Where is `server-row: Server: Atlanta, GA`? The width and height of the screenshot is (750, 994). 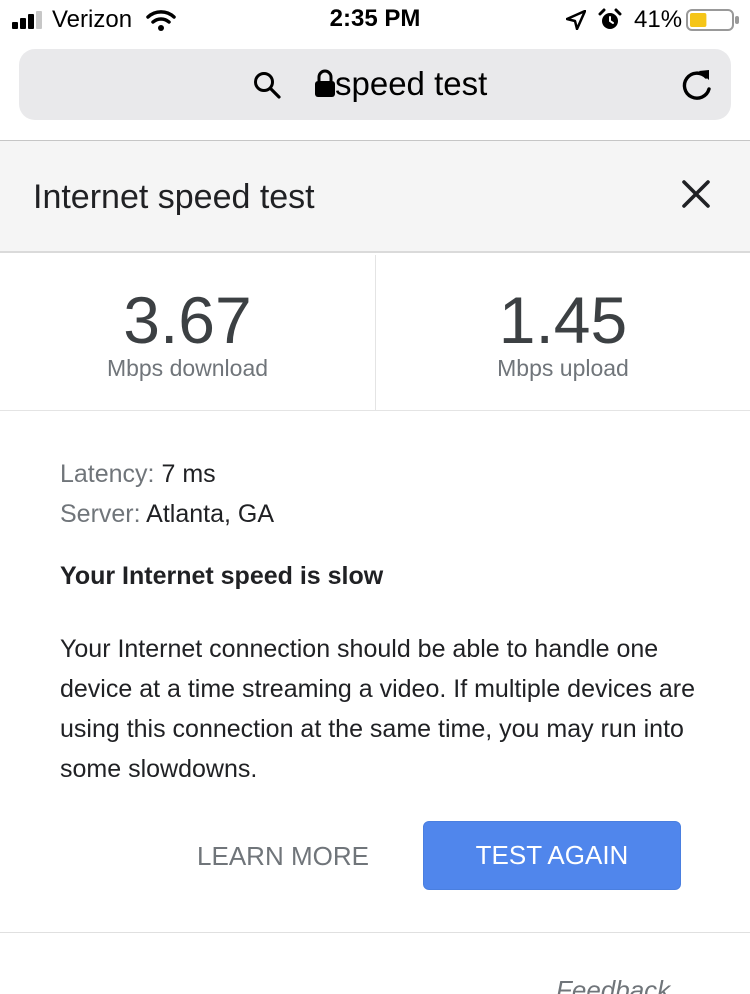 server-row: Server: Atlanta, GA is located at coordinates (380, 514).